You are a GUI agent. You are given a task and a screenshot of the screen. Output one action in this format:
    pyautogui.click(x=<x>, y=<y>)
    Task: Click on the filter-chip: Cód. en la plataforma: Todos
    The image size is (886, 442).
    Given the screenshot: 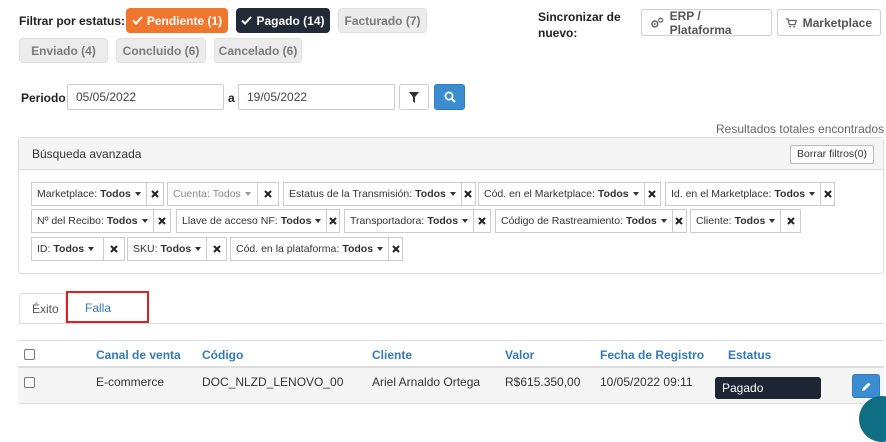 What is the action you would take?
    pyautogui.click(x=316, y=249)
    